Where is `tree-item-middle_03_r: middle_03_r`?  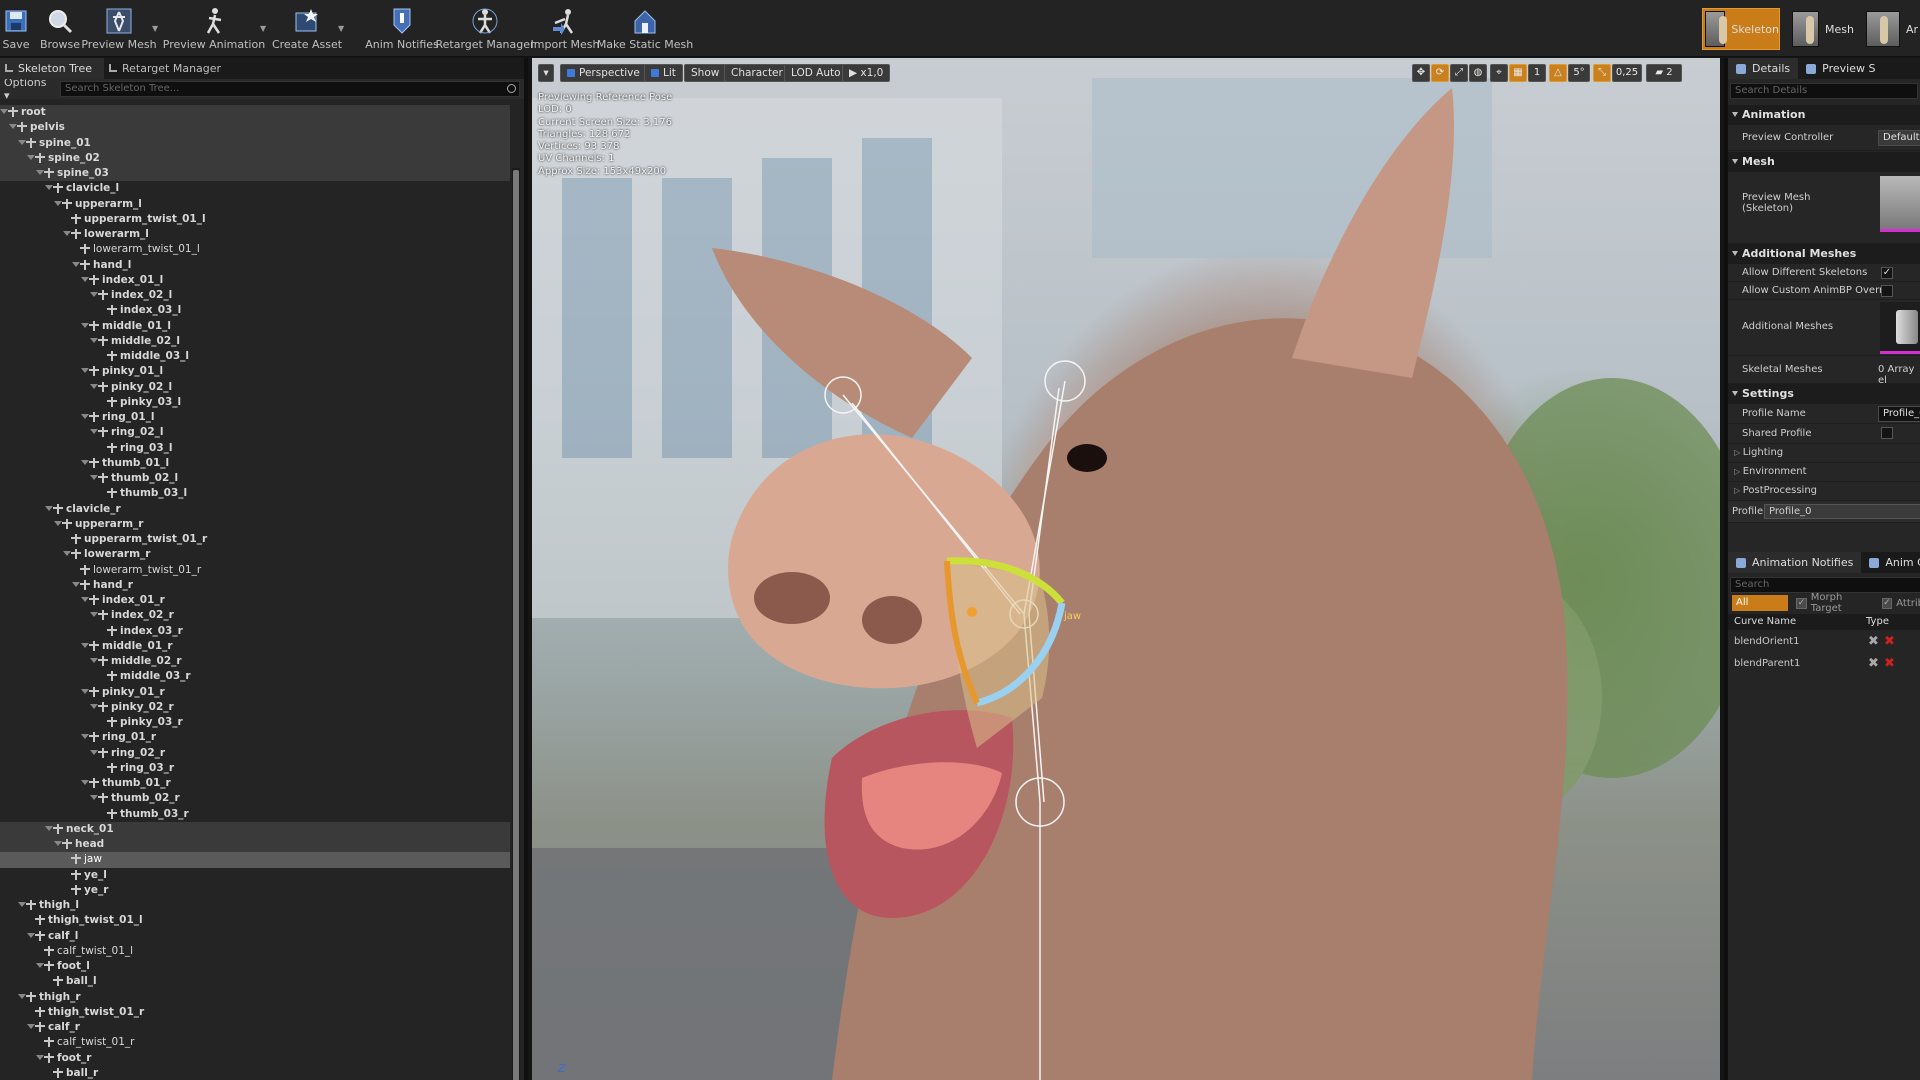
tree-item-middle_03_r: middle_03_r is located at coordinates (255, 676).